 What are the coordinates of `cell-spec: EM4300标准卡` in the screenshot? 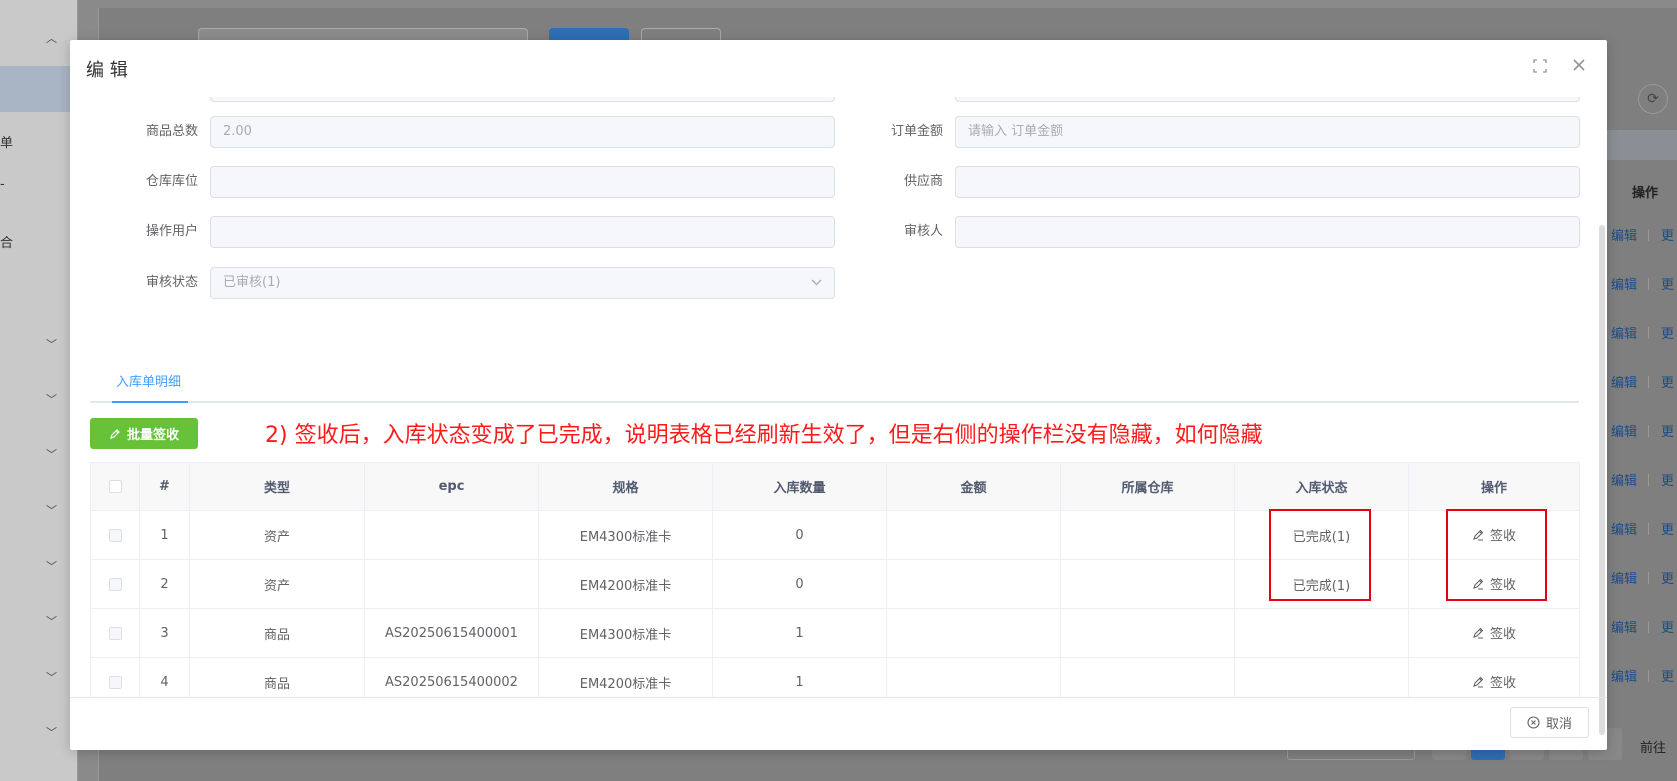 It's located at (625, 633).